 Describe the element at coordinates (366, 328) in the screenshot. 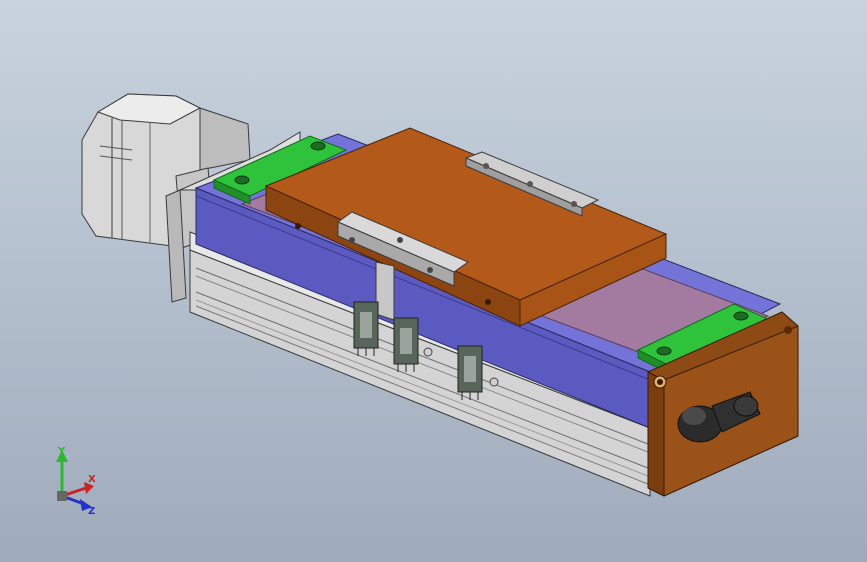

I see `limit-sensor` at that location.